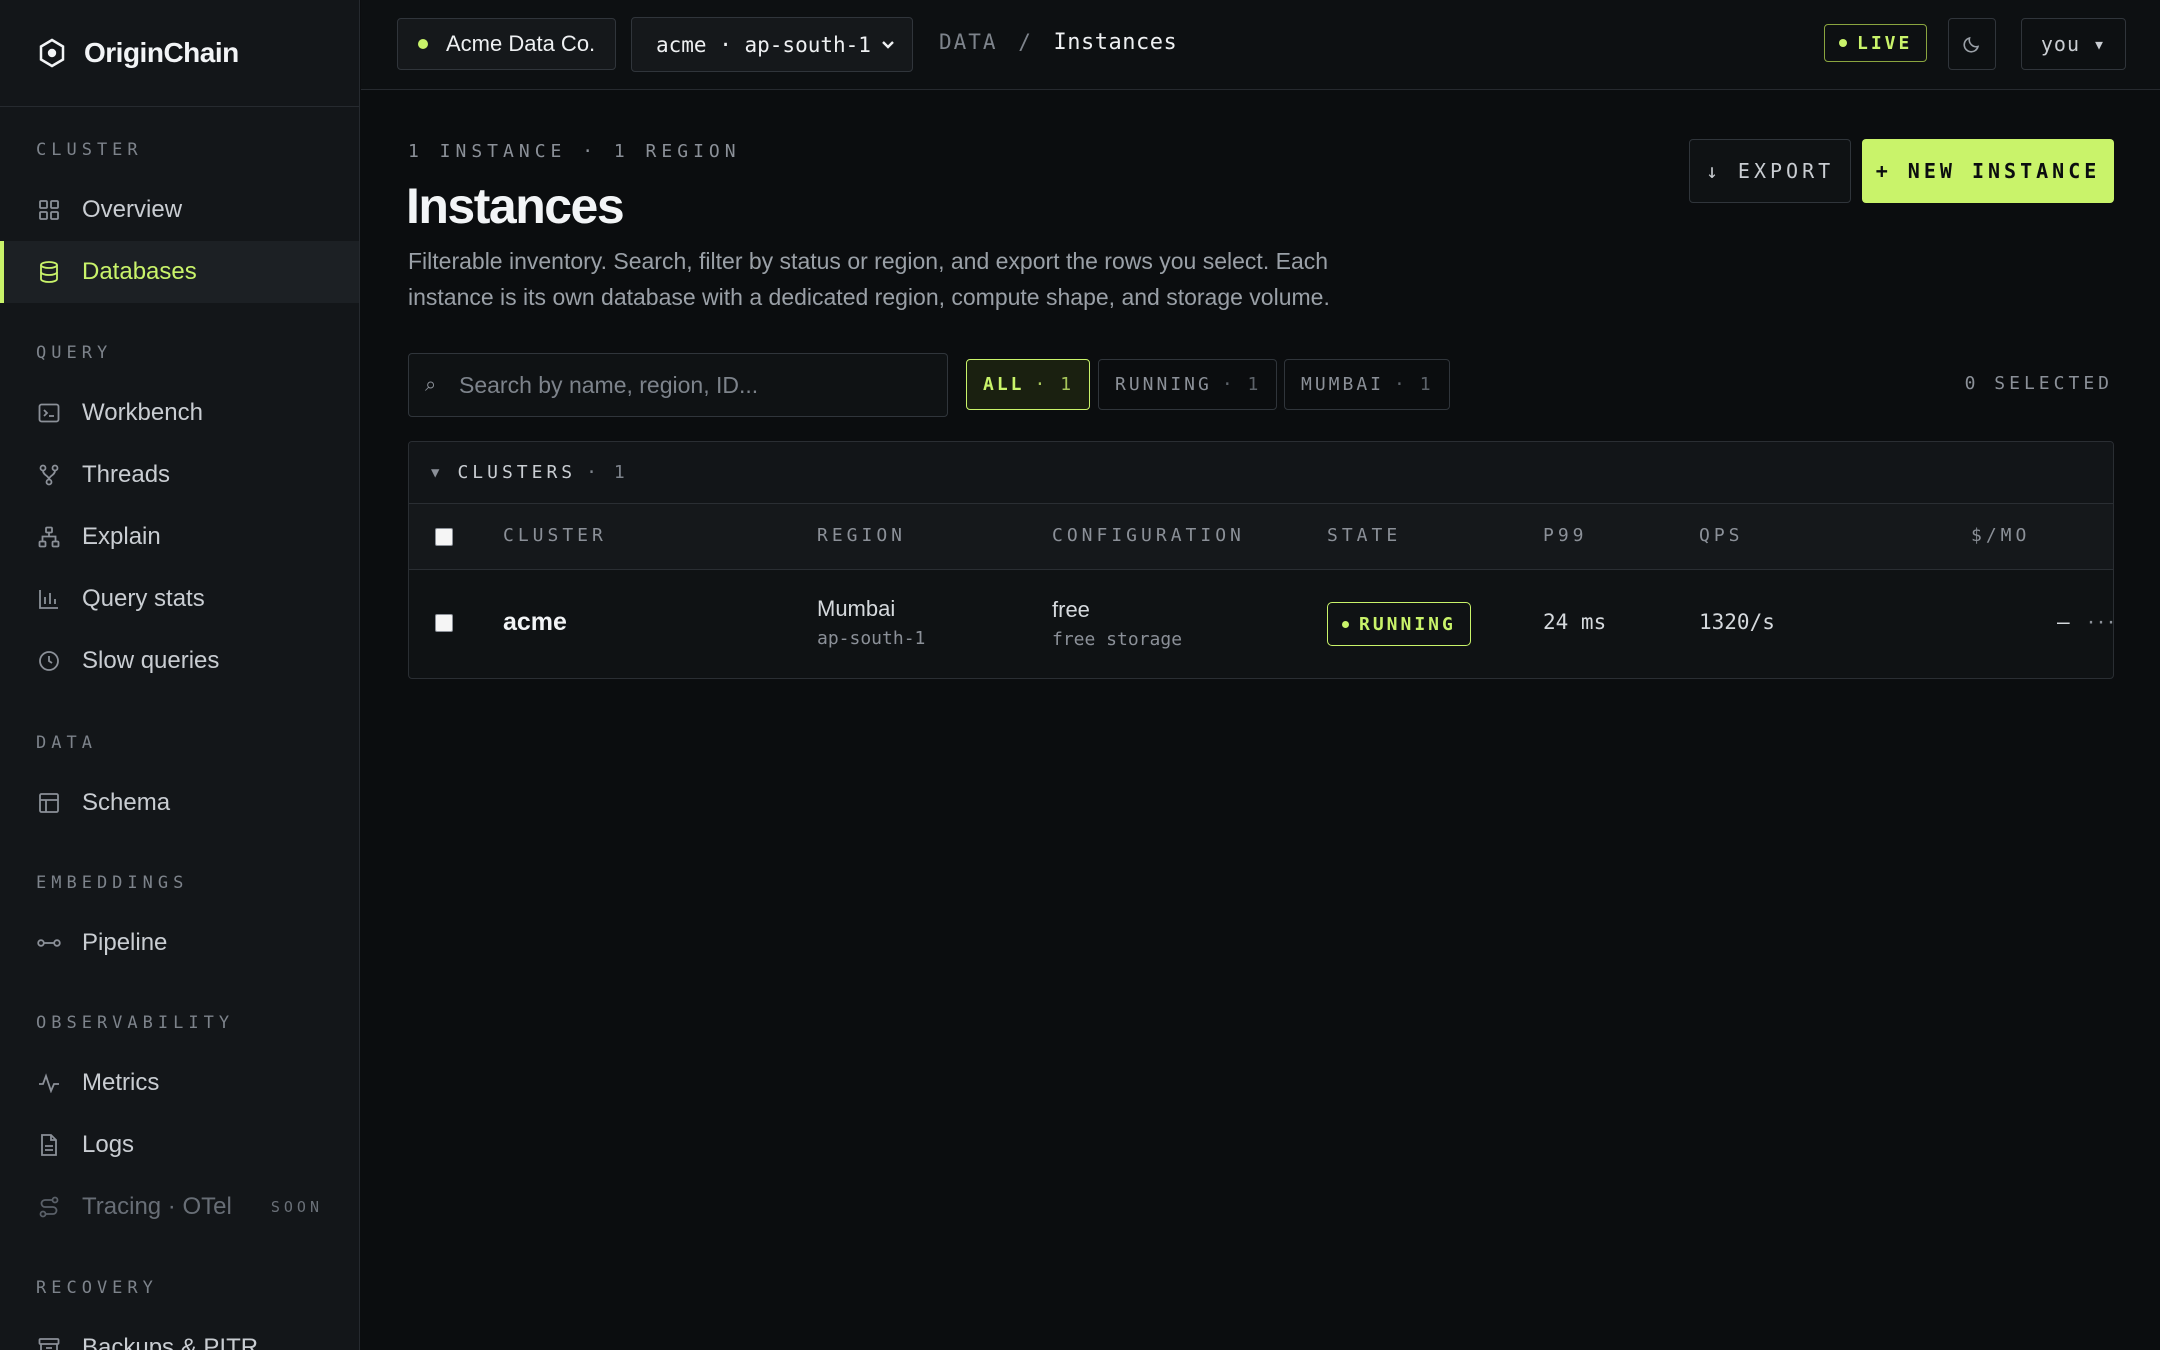 The height and width of the screenshot is (1350, 2160). I want to click on database-icon, so click(49, 272).